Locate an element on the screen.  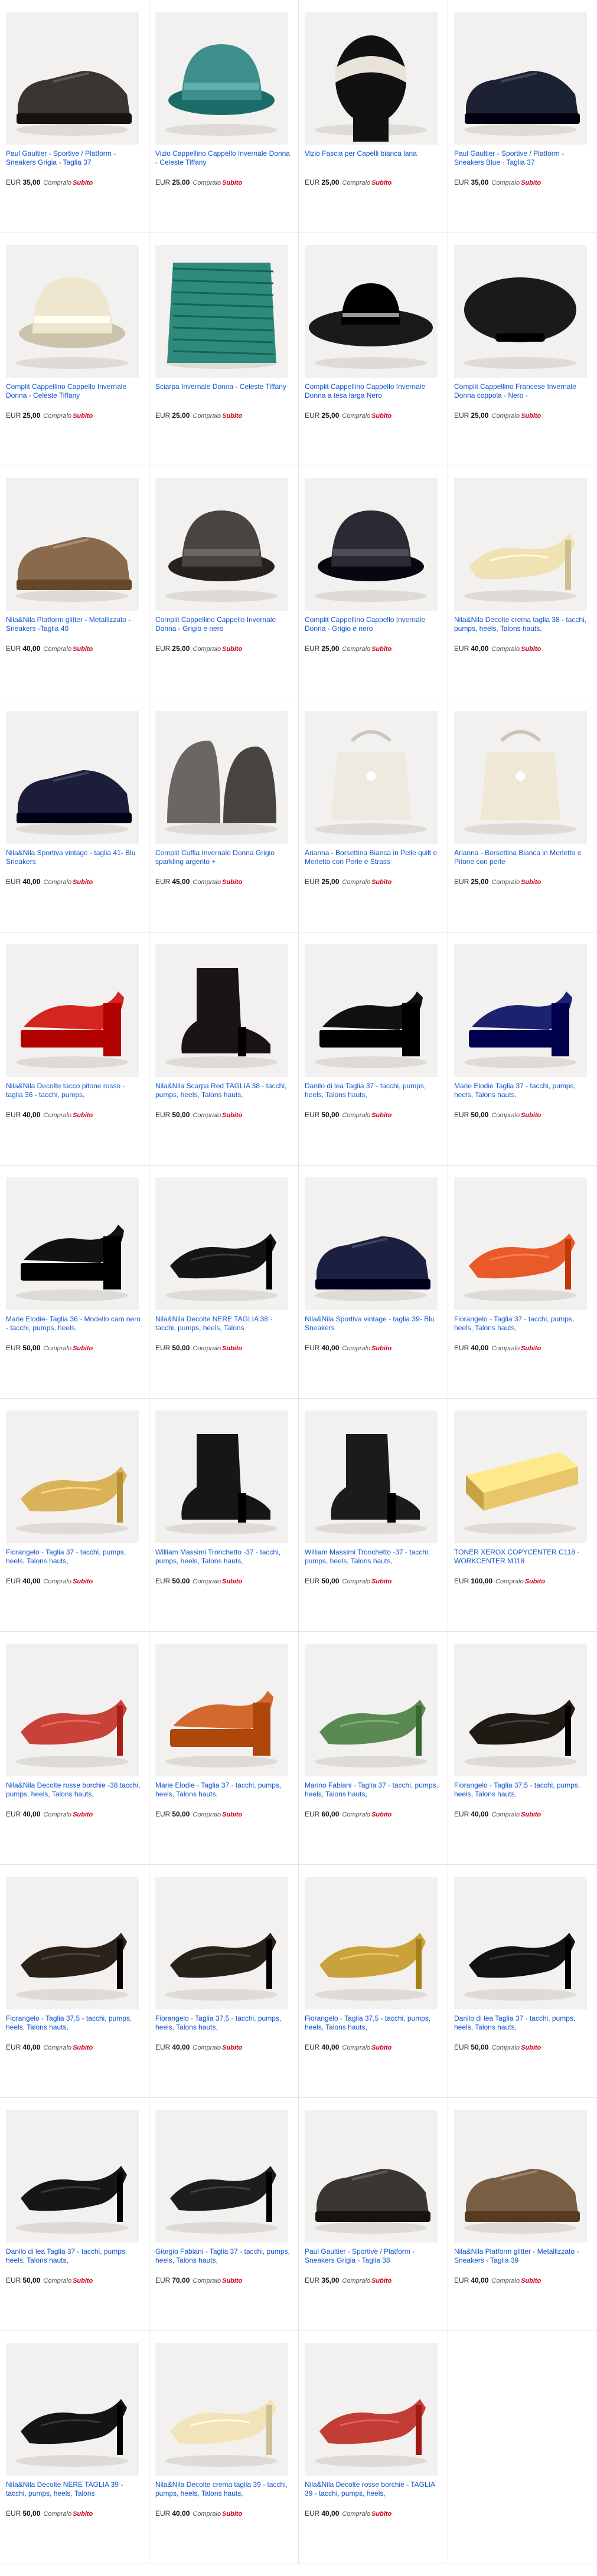
scarf-photo is located at coordinates (221, 311).